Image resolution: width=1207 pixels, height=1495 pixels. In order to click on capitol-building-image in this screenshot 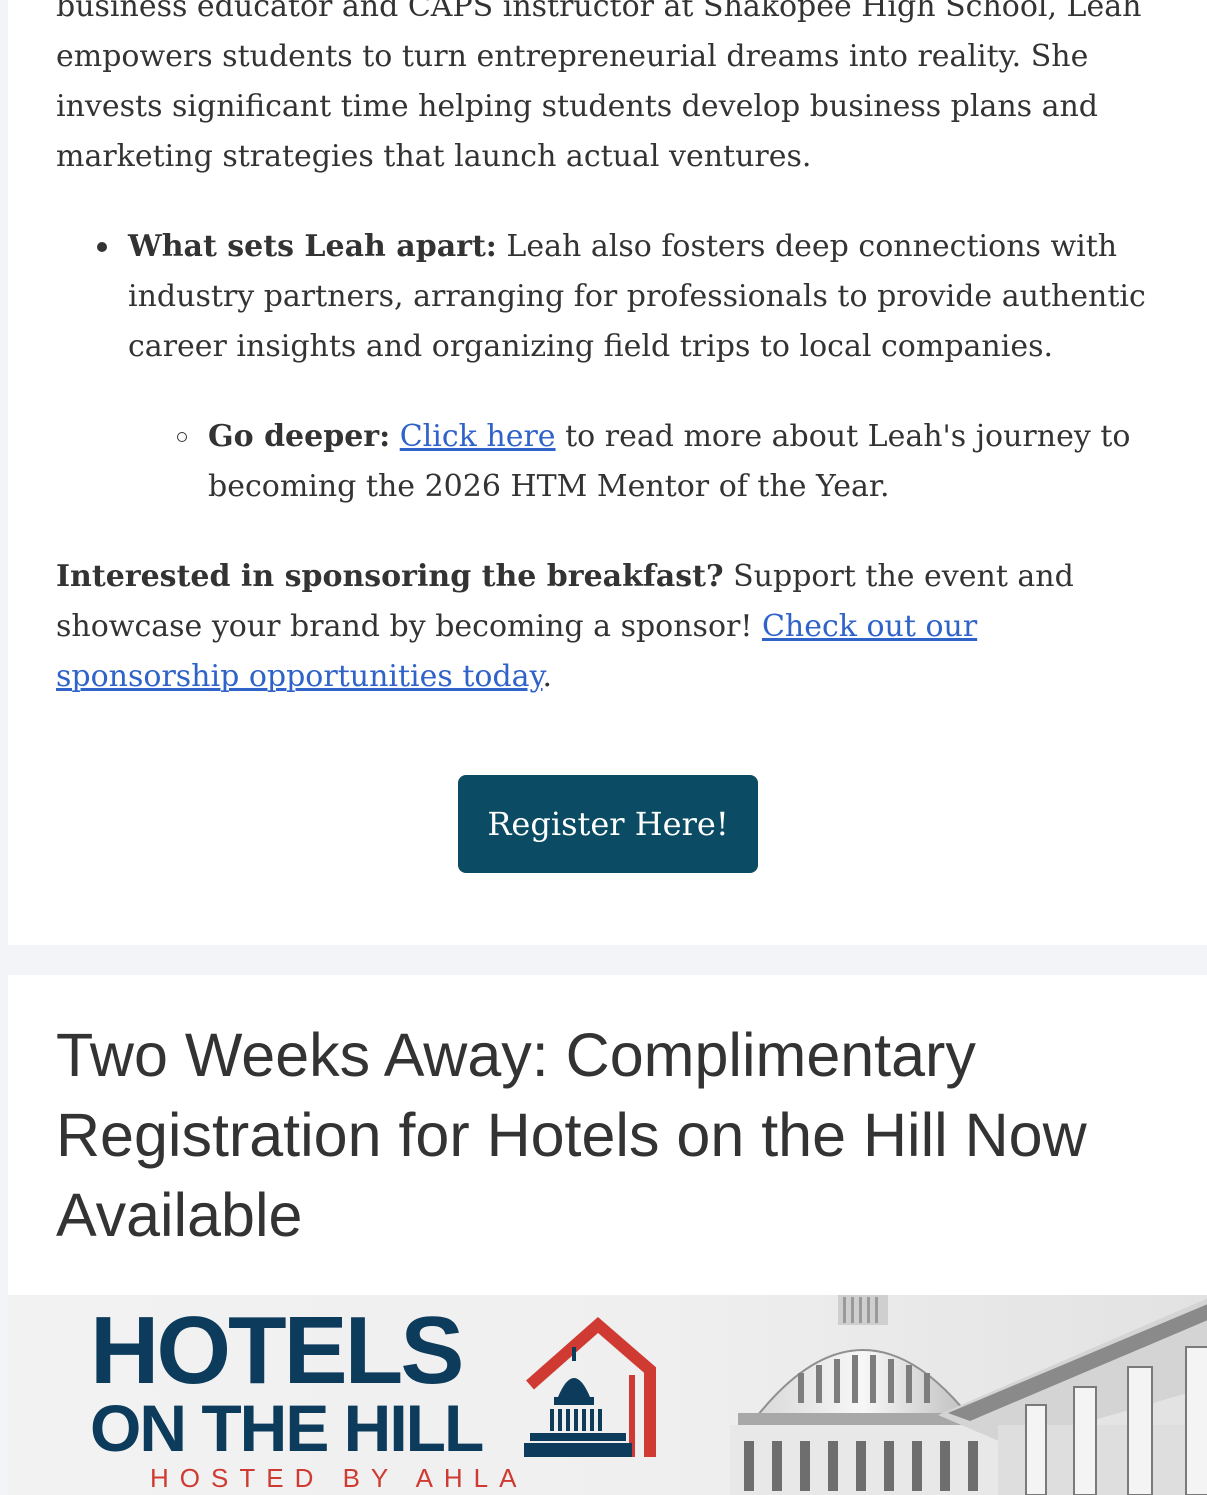, I will do `click(968, 1395)`.